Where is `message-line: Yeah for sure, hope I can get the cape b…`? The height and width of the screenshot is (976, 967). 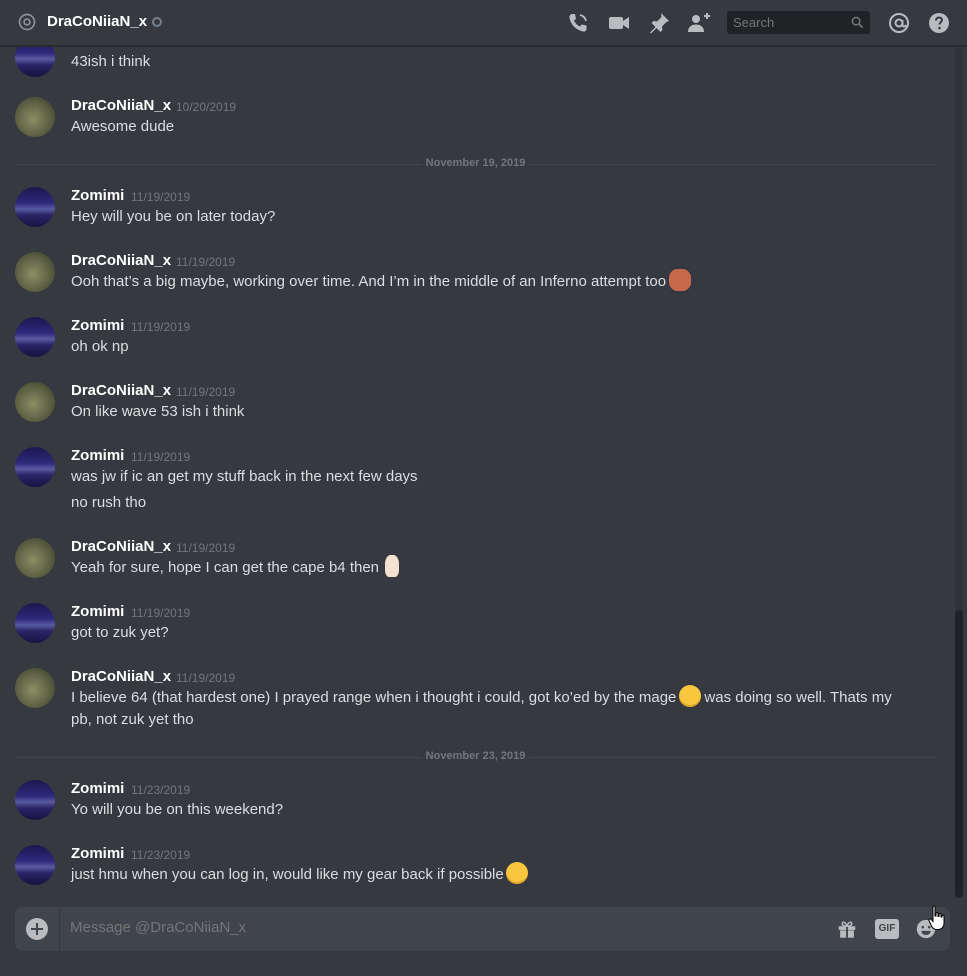
message-line: Yeah for sure, hope I can get the cape b… is located at coordinates (235, 567).